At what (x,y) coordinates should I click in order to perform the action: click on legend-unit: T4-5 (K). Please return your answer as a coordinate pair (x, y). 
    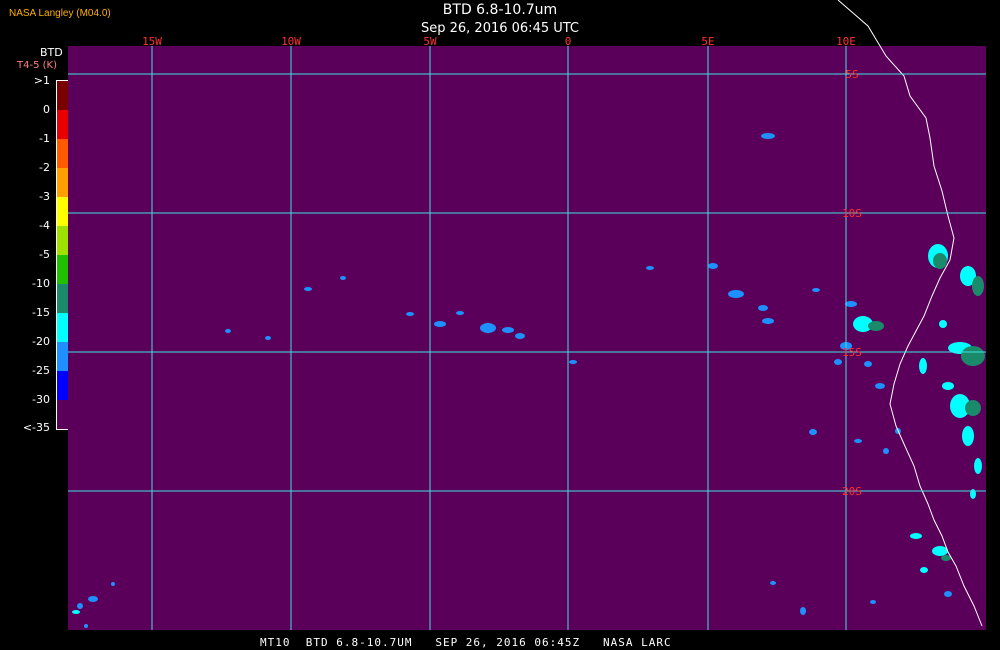
    Looking at the image, I should click on (37, 65).